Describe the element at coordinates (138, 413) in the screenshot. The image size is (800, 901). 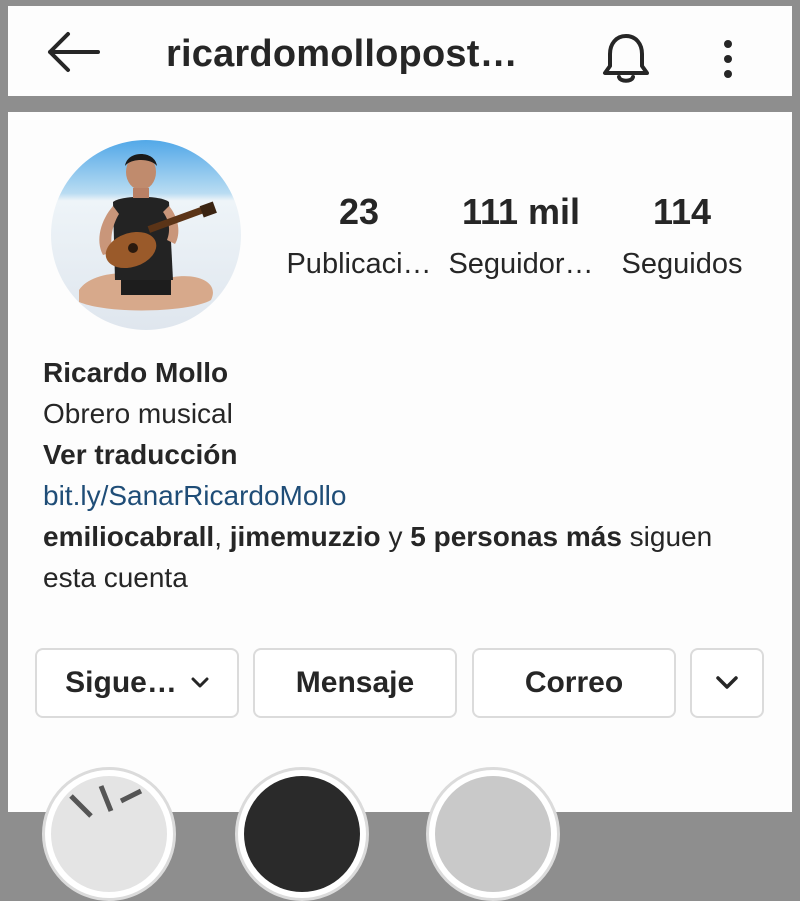
I see `profile-description: Obrero musical` at that location.